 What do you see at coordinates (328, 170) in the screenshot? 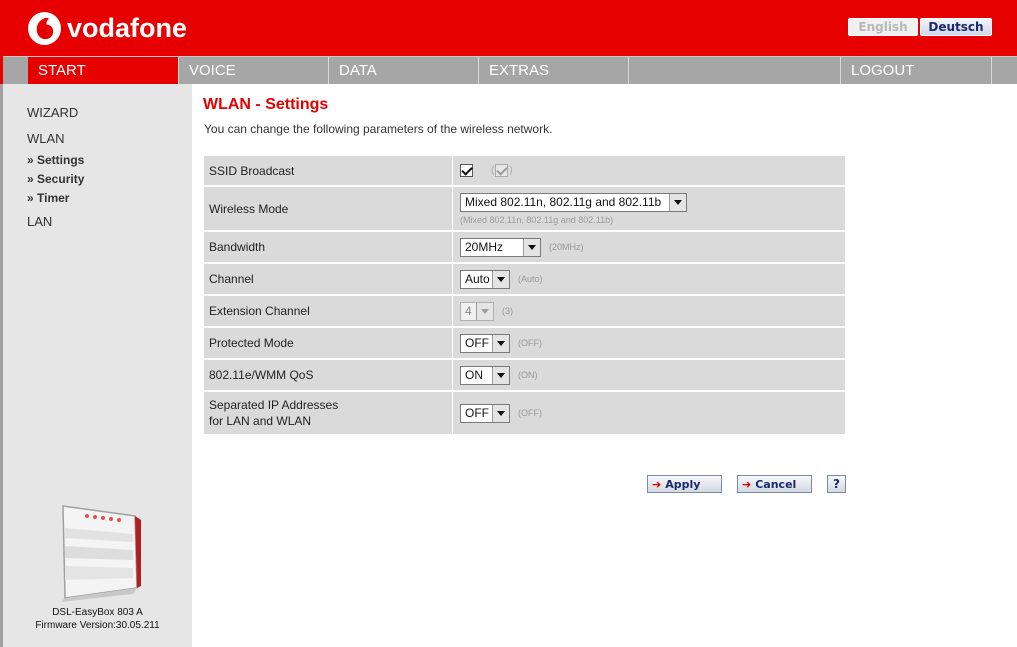
I see `ssid-broadcast-label: SSID Broadcast` at bounding box center [328, 170].